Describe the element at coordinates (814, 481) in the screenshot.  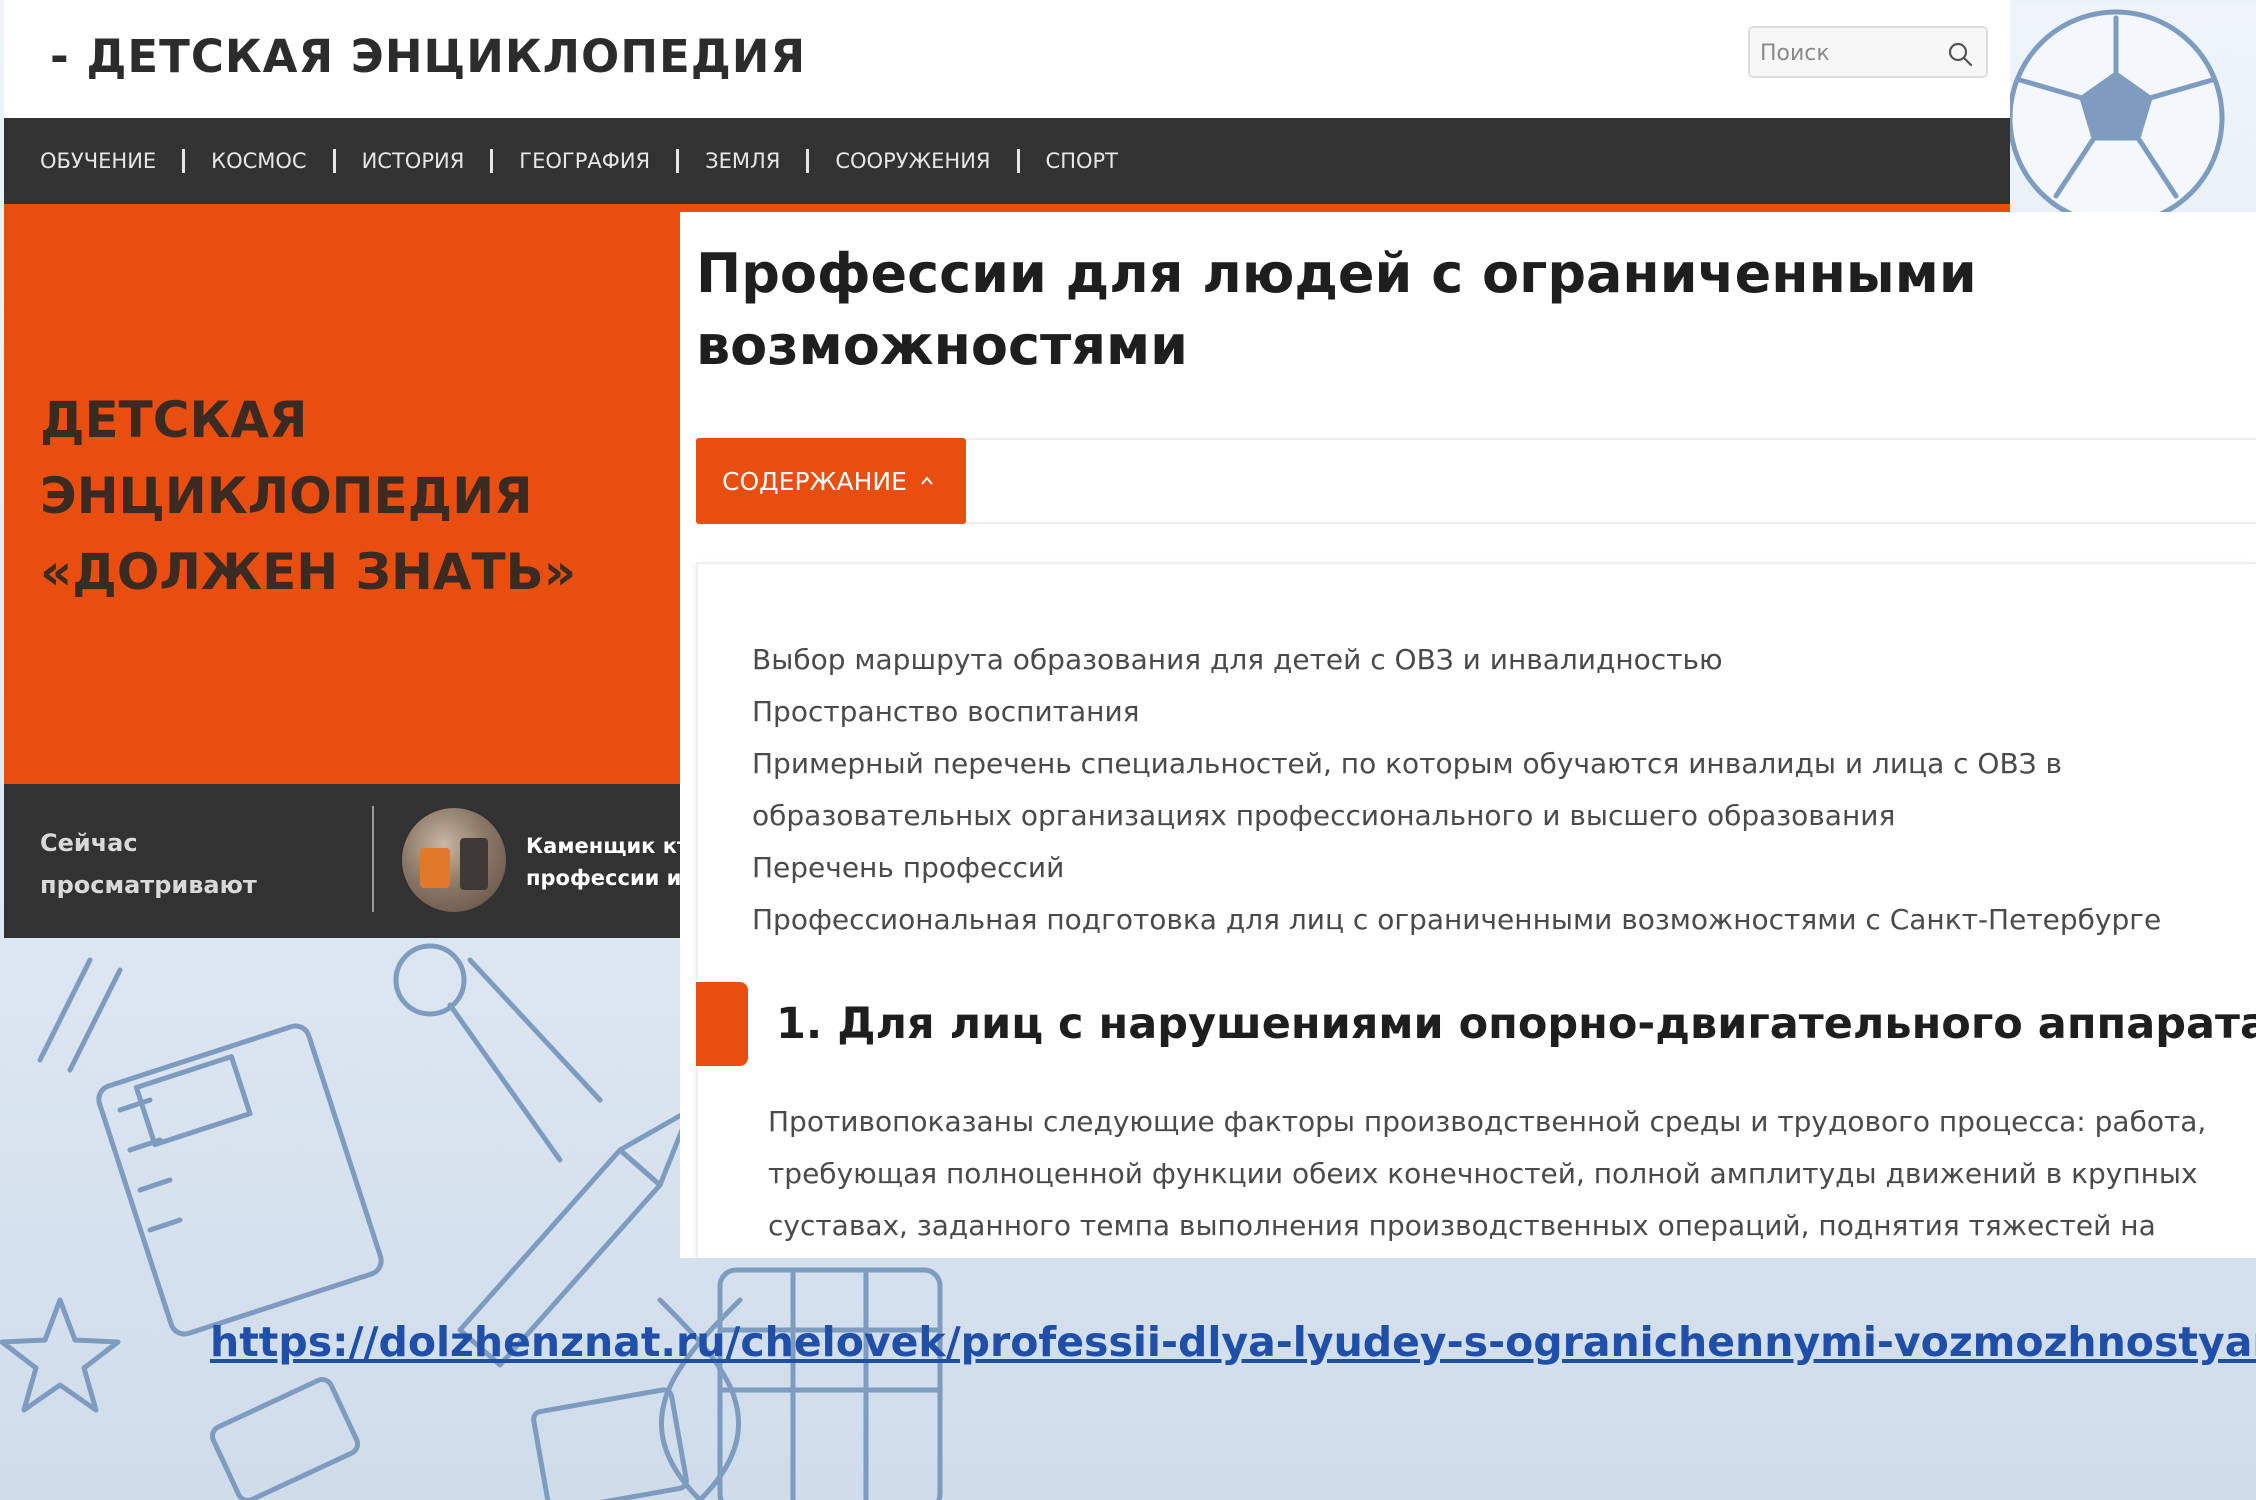
I see `toc-button-label: СОДЕРЖАНИЕ` at that location.